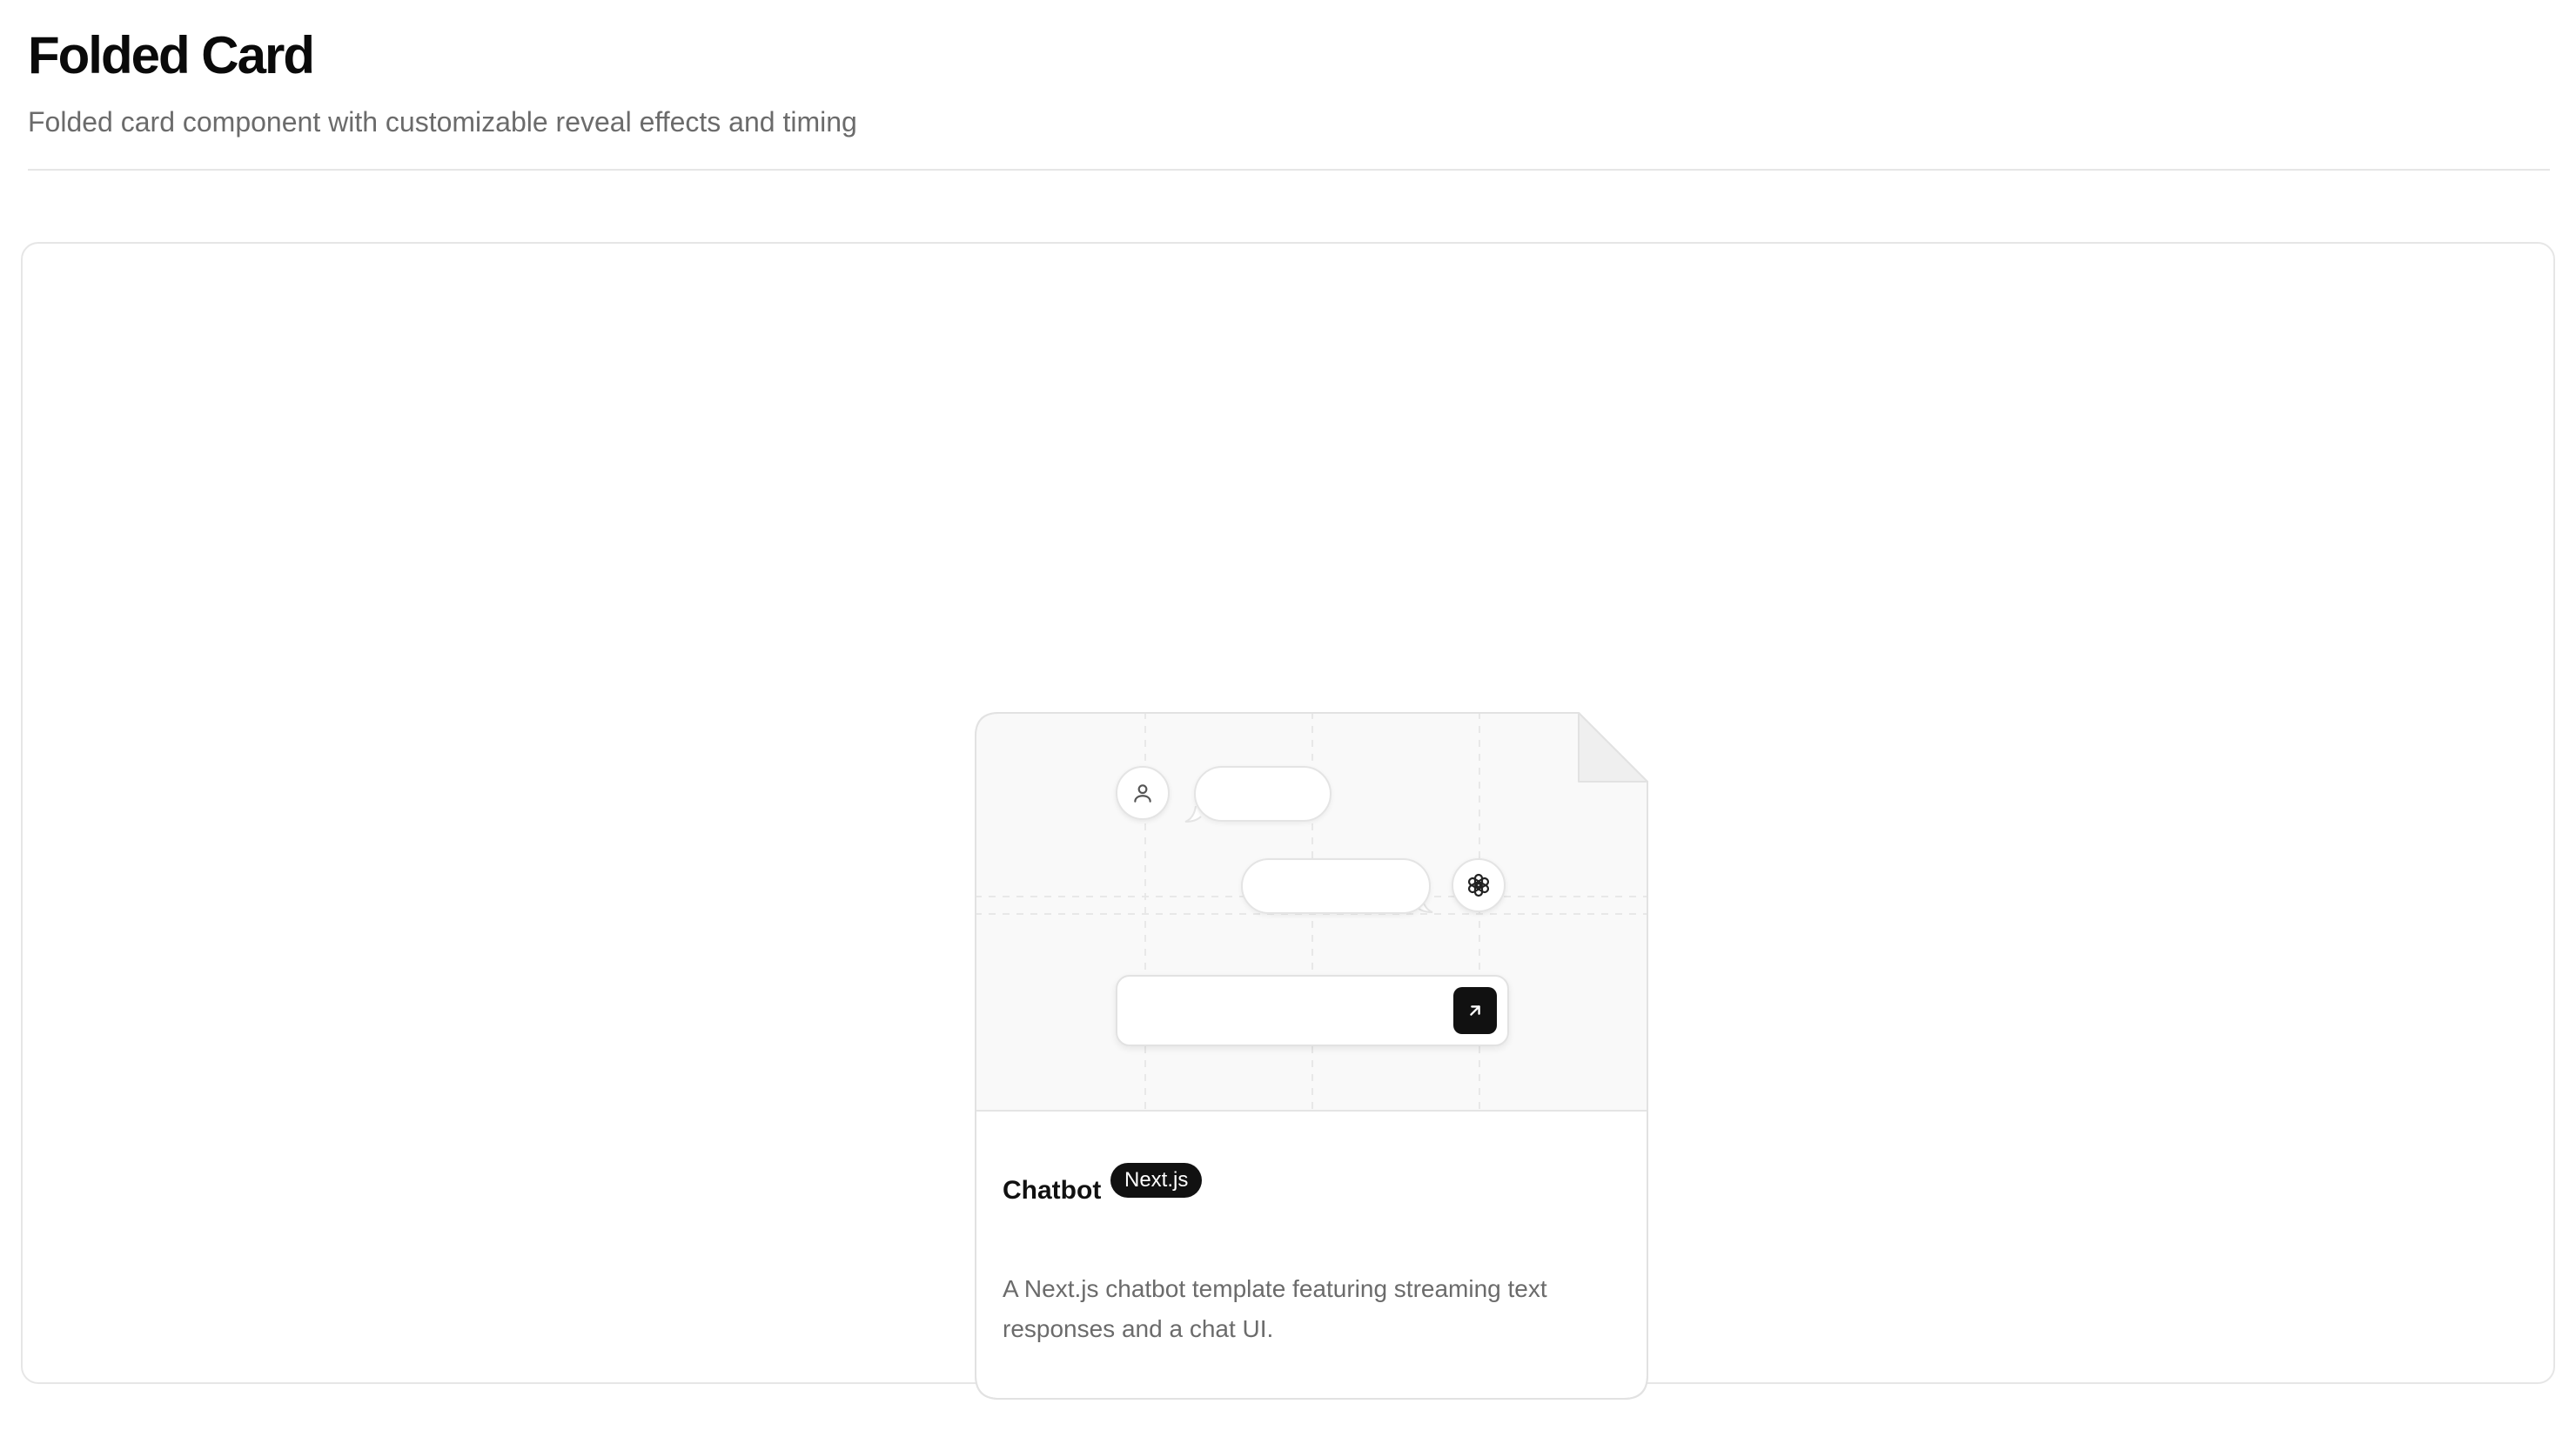 This screenshot has height=1431, width=2576. I want to click on user-avatar, so click(1143, 793).